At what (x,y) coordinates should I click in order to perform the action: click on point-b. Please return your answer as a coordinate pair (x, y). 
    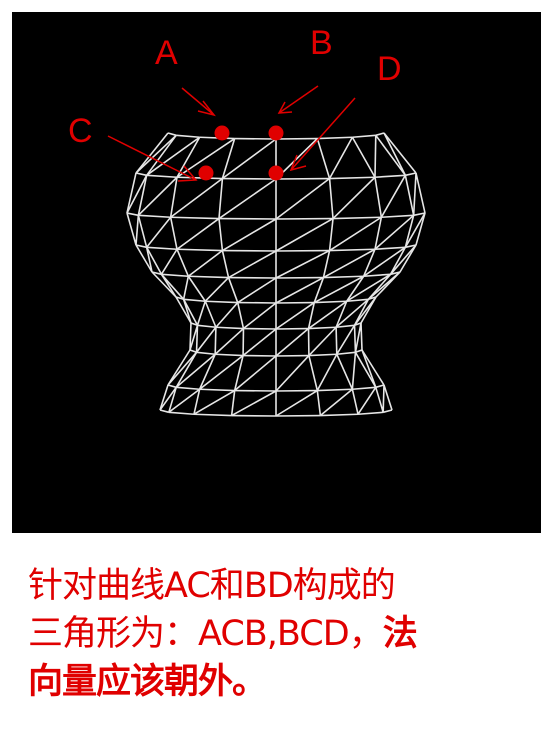
    Looking at the image, I should click on (276, 133).